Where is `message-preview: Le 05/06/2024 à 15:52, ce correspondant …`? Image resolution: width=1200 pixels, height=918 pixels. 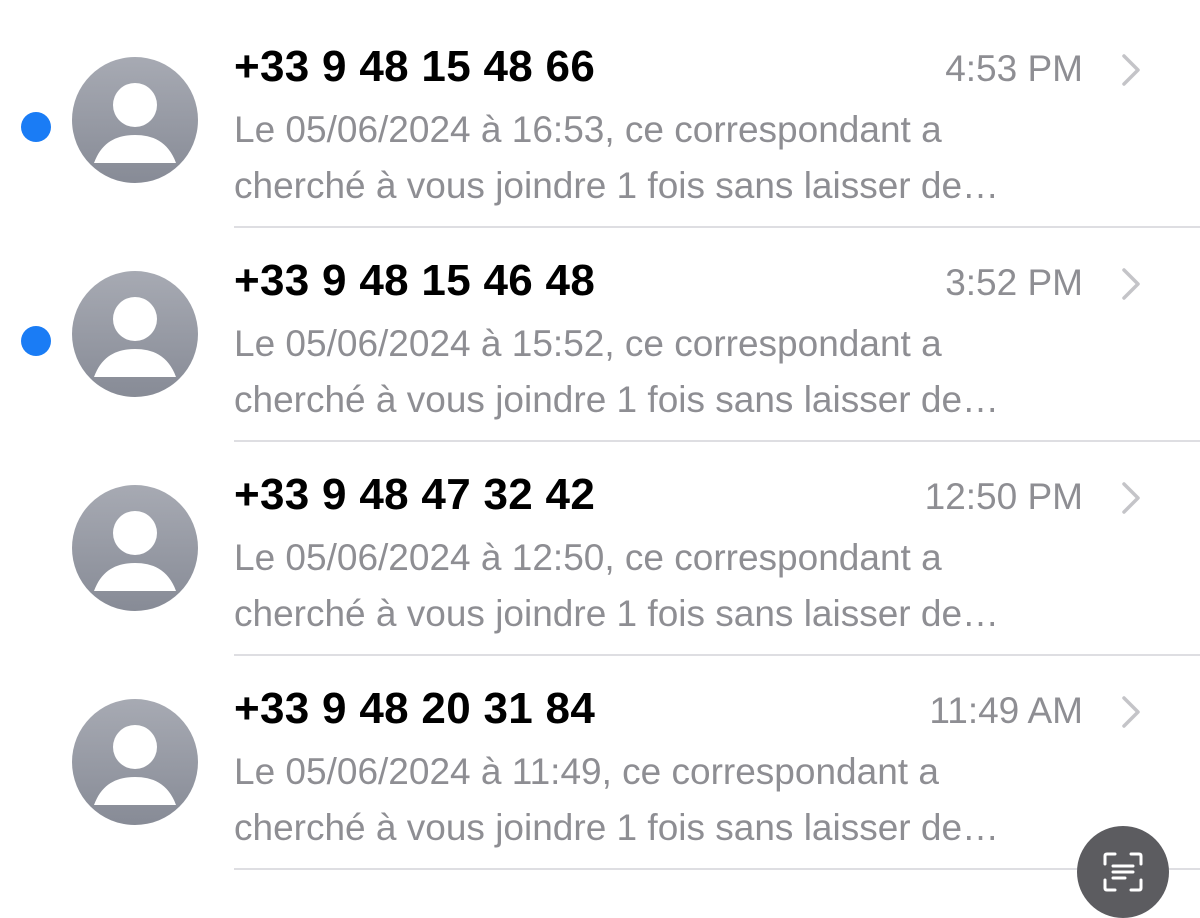
message-preview: Le 05/06/2024 à 15:52, ce correspondant … is located at coordinates (674, 372).